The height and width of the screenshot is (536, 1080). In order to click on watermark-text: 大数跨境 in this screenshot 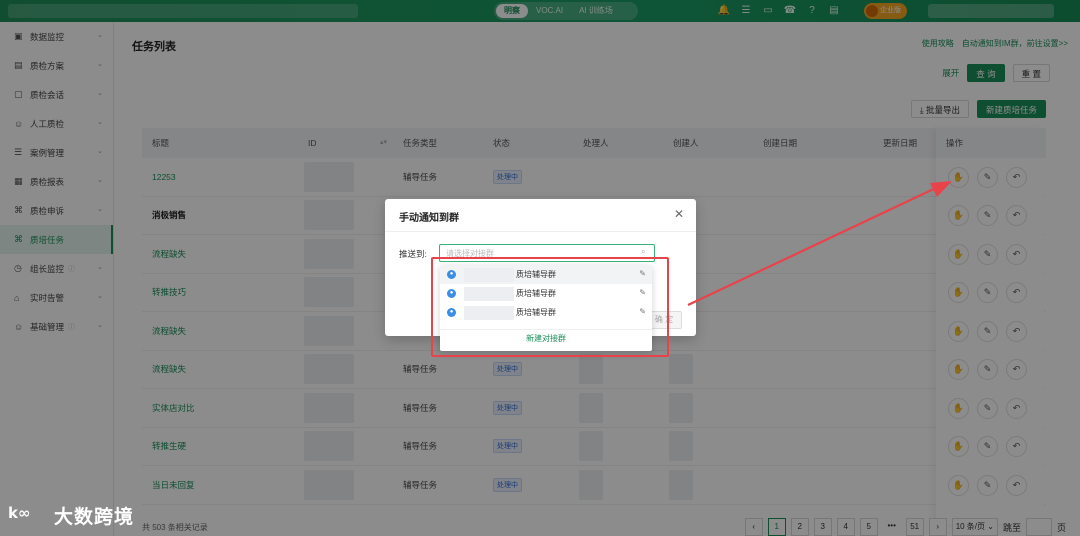, I will do `click(94, 517)`.